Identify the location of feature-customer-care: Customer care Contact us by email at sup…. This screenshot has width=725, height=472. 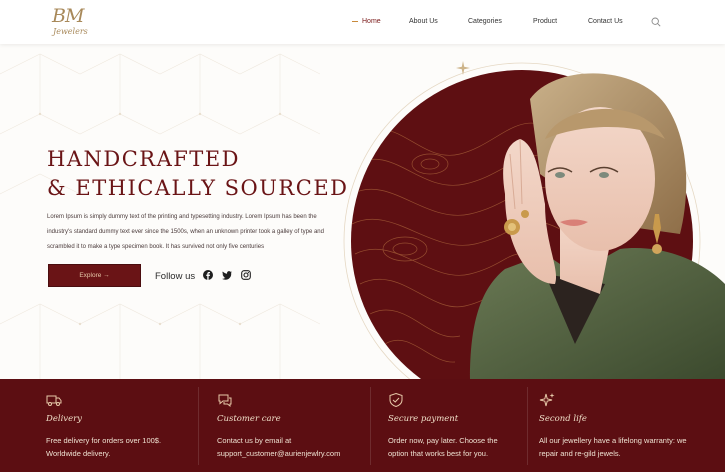
(292, 425).